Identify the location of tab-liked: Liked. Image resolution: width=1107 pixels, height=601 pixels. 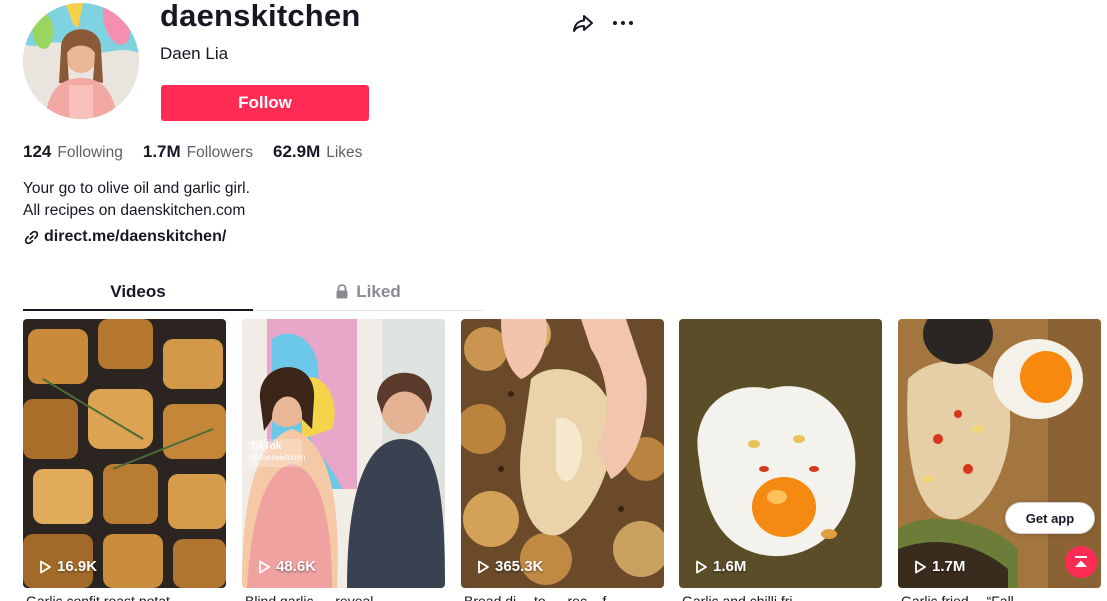
(368, 291).